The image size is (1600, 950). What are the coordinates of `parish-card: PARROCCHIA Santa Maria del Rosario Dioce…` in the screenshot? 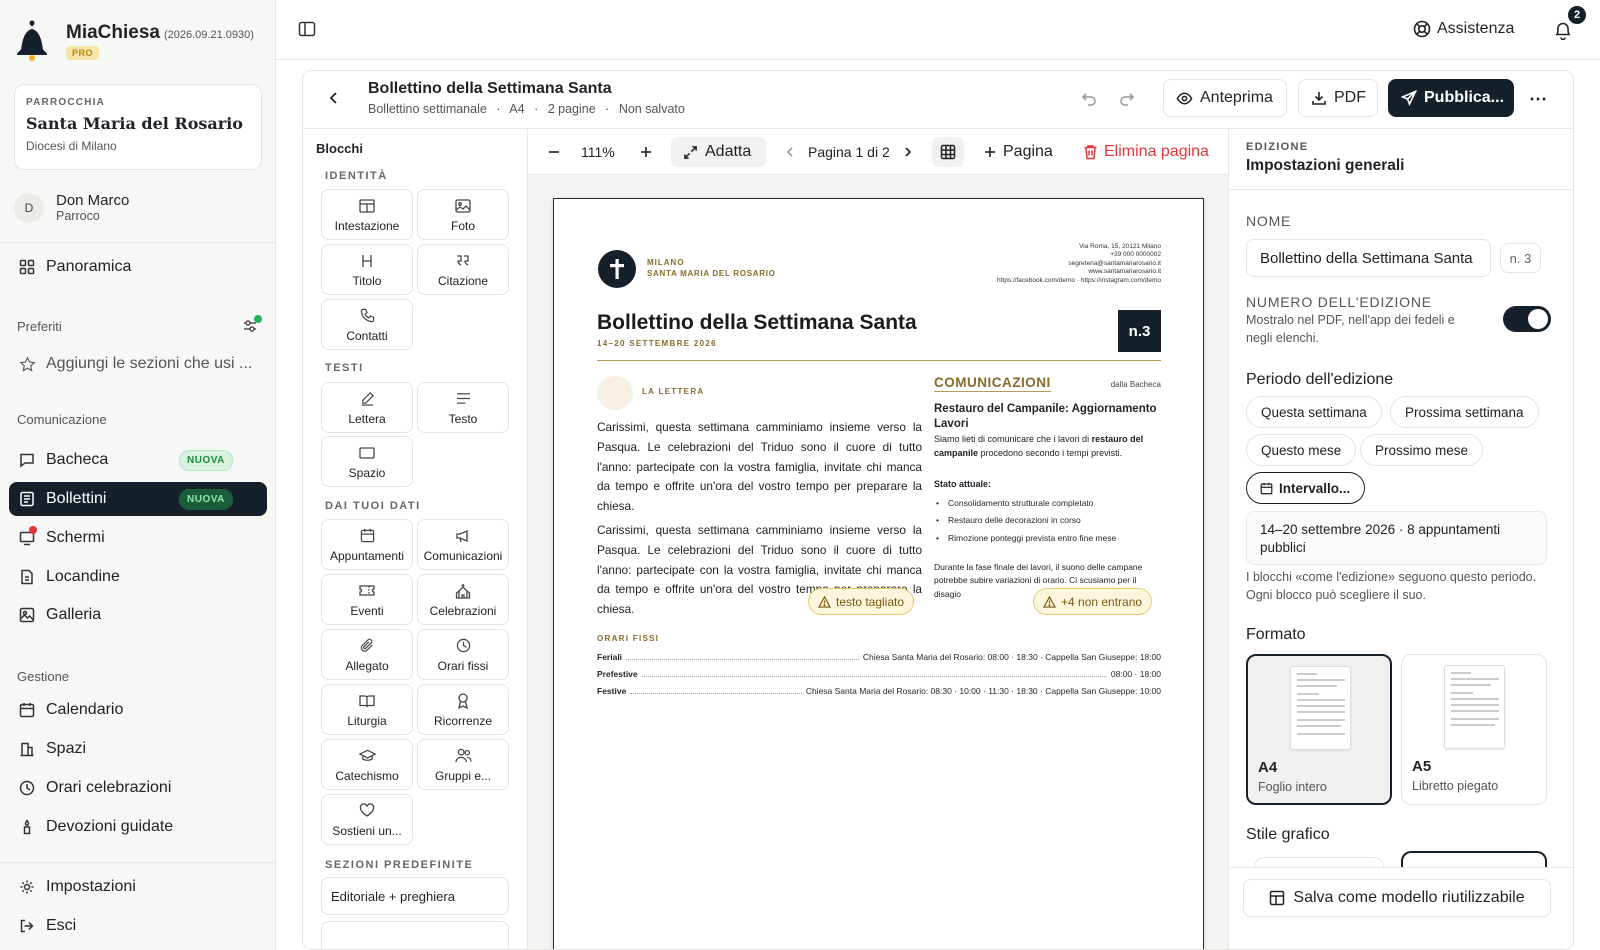 It's located at (138, 127).